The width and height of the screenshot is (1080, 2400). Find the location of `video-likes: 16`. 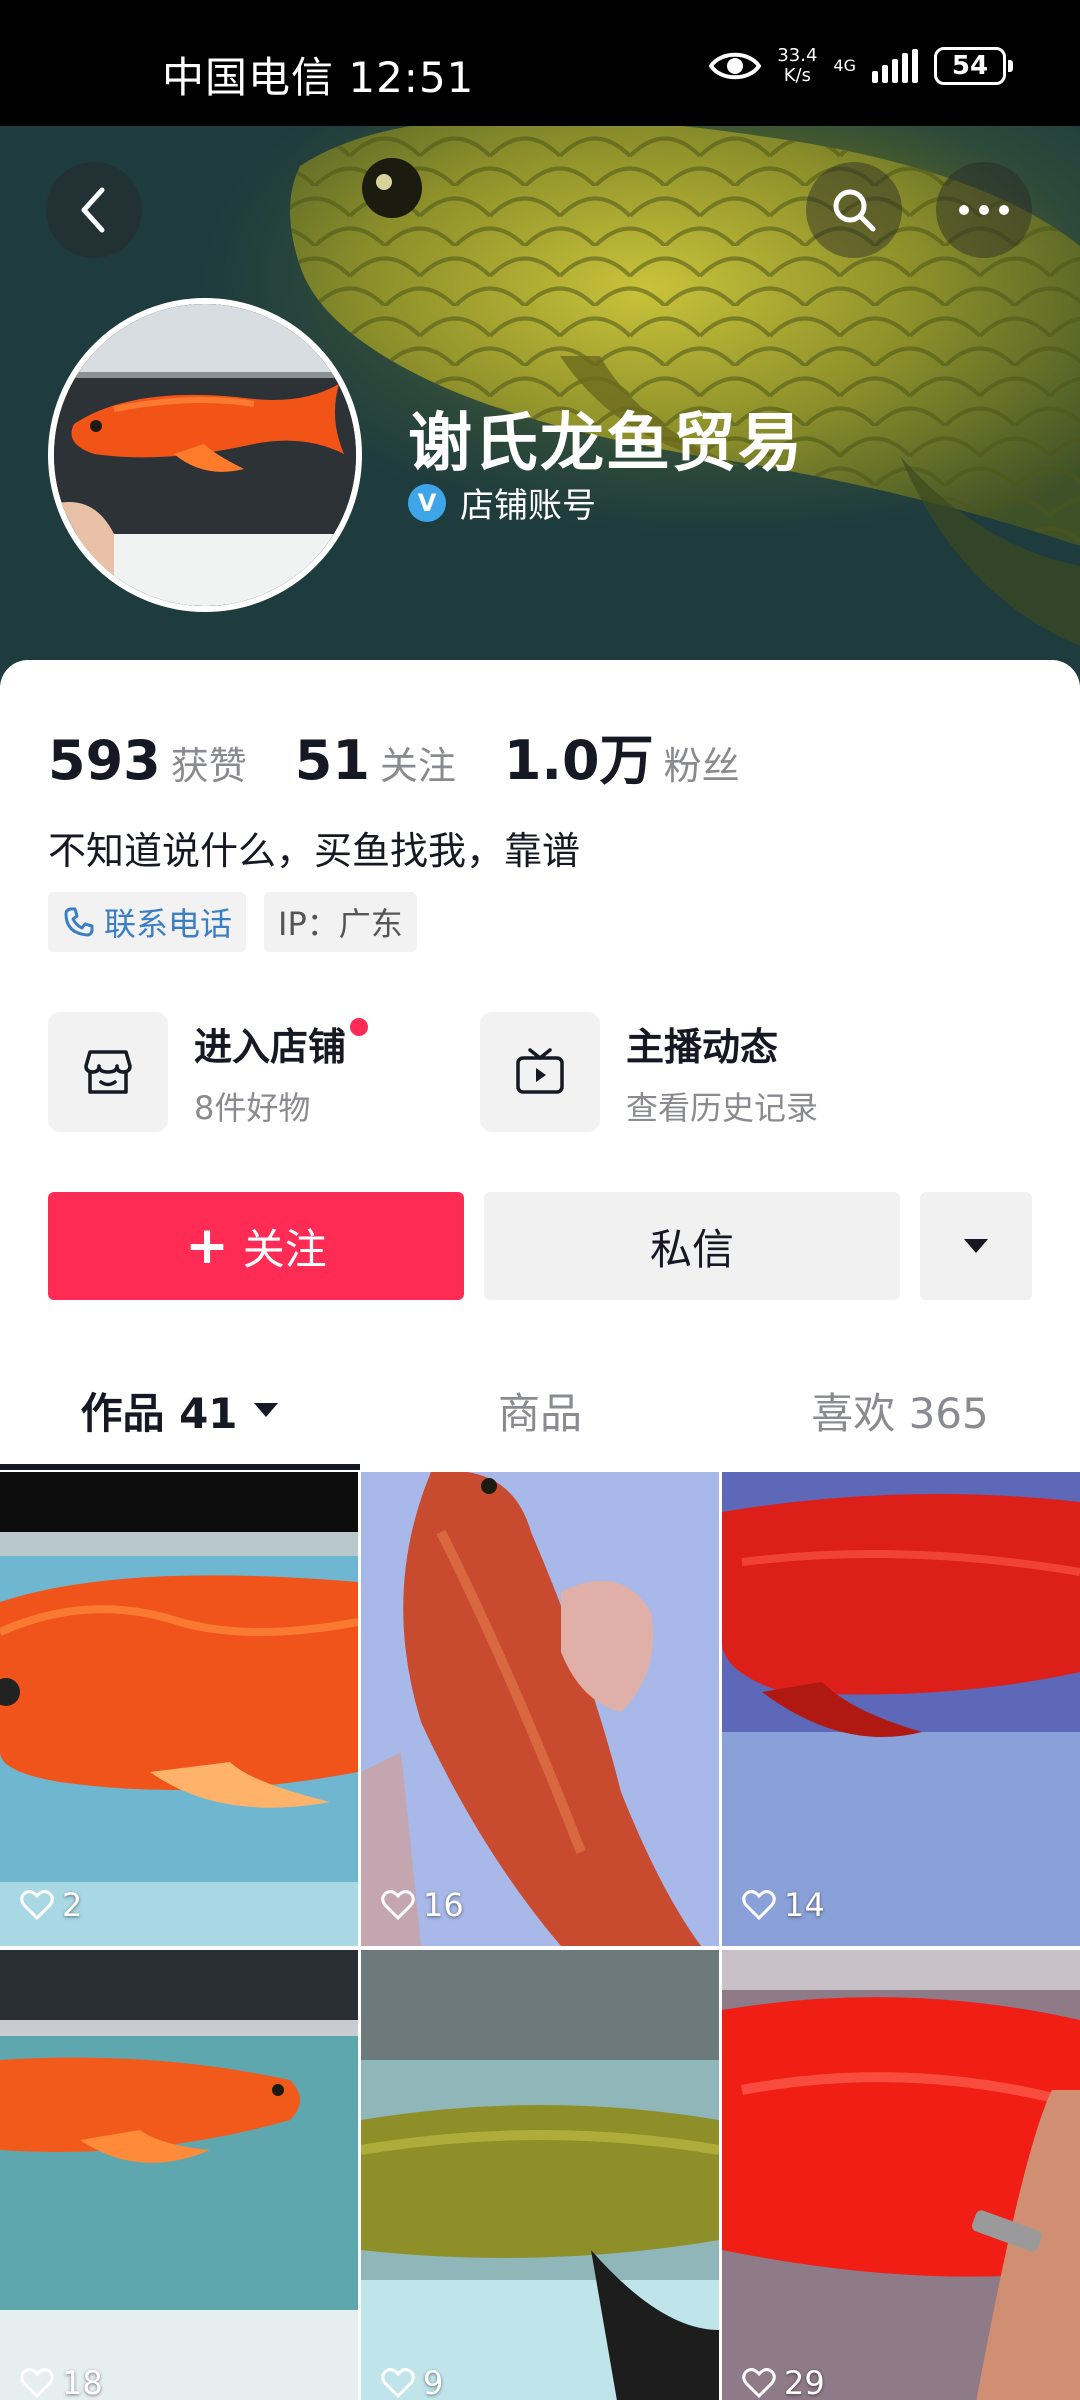

video-likes: 16 is located at coordinates (422, 1905).